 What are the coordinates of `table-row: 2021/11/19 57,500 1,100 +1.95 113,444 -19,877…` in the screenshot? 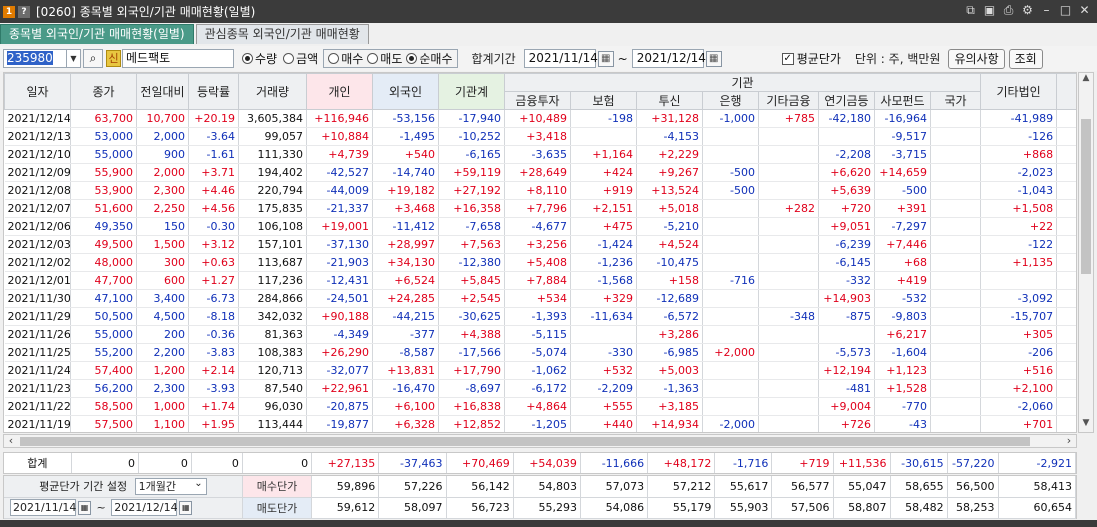 It's located at (540, 423).